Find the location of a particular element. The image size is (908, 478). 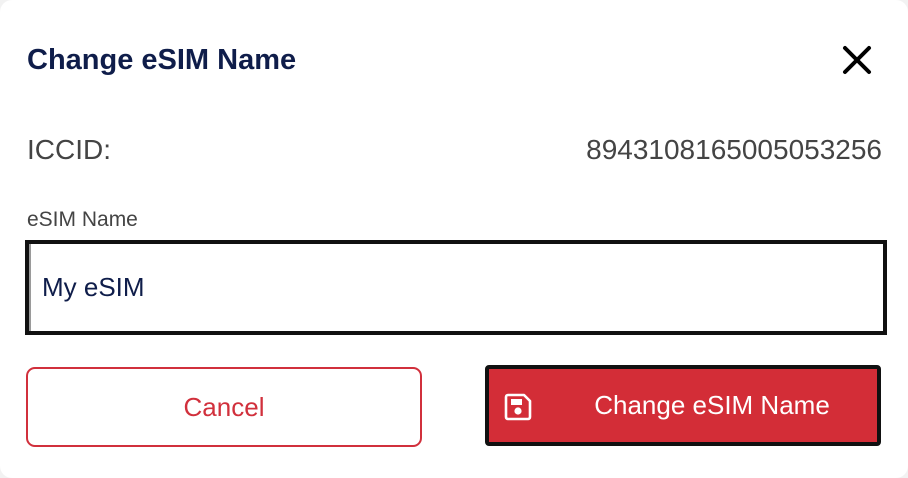

change-esim-name-label: Change eSIM Name is located at coordinates (712, 405).